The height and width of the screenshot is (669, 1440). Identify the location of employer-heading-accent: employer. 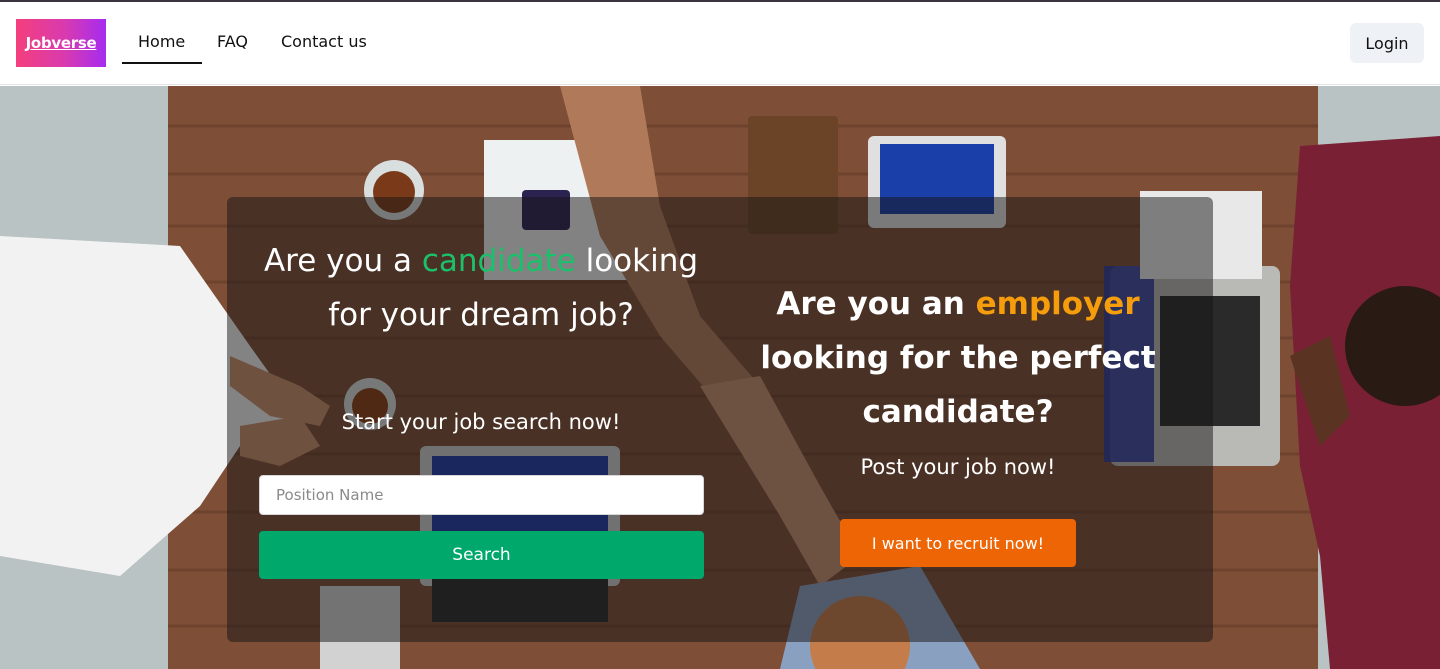
(1057, 304).